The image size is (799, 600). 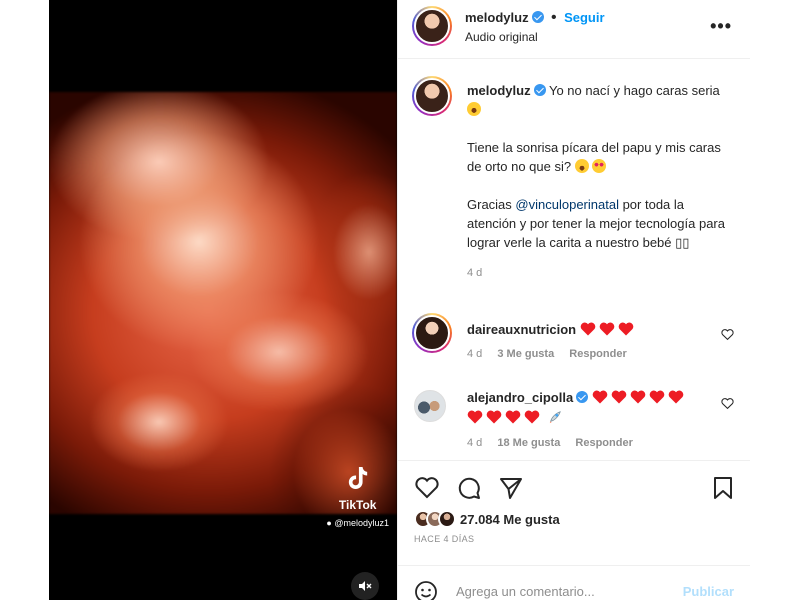 What do you see at coordinates (497, 17) in the screenshot?
I see `author-username: melodyluz` at bounding box center [497, 17].